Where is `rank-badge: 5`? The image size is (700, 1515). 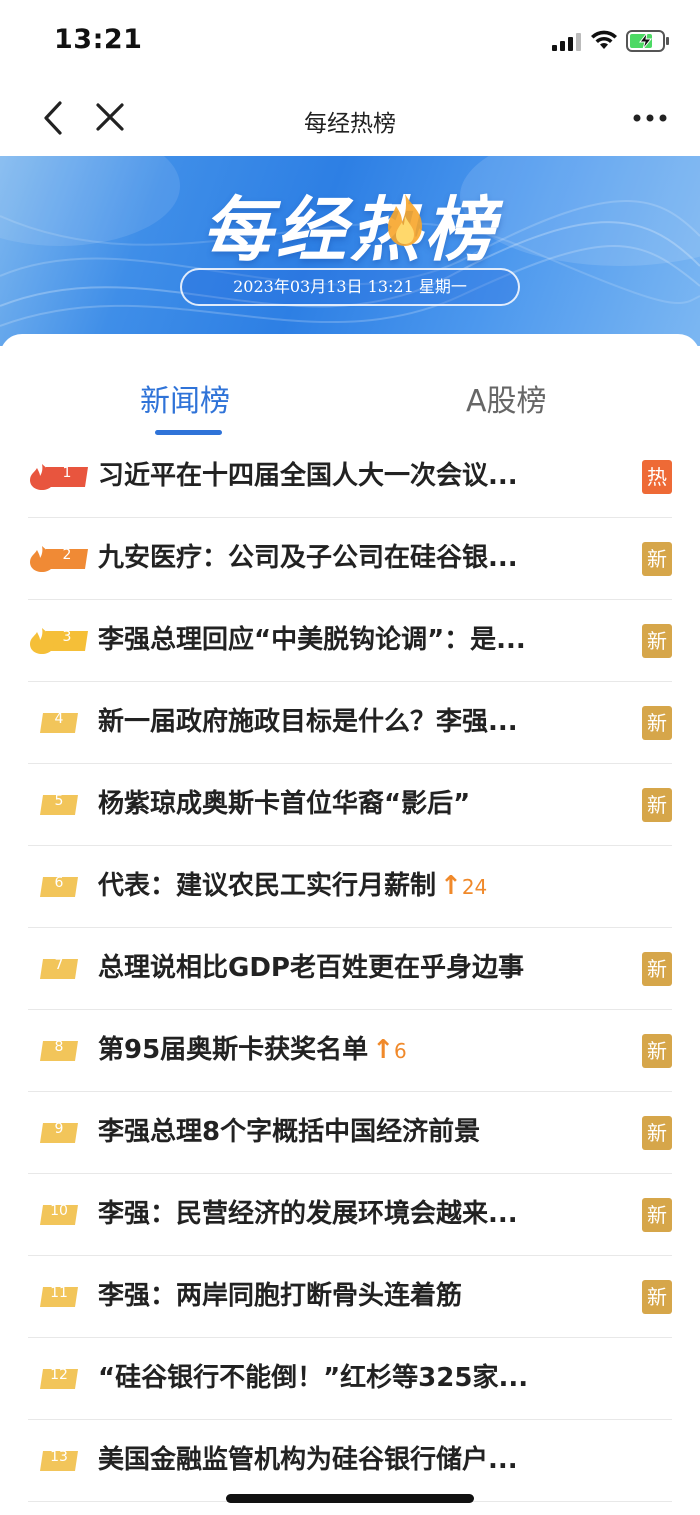
rank-badge: 5 is located at coordinates (59, 805).